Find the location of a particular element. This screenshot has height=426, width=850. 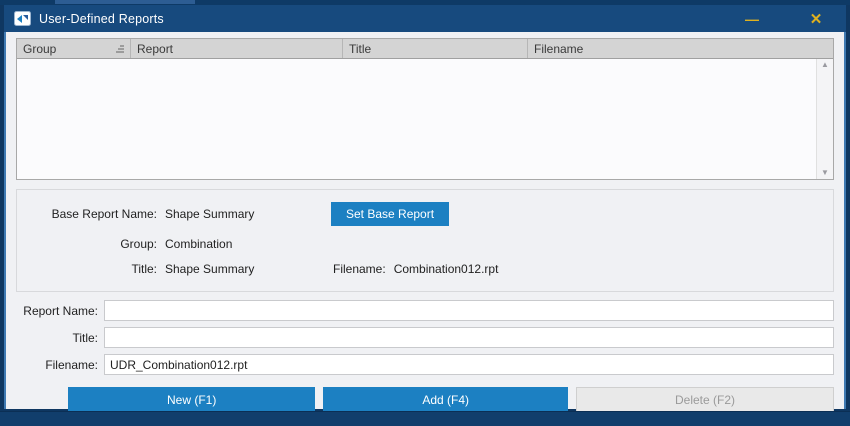

scroll-down-icon: ▼ is located at coordinates (825, 173).